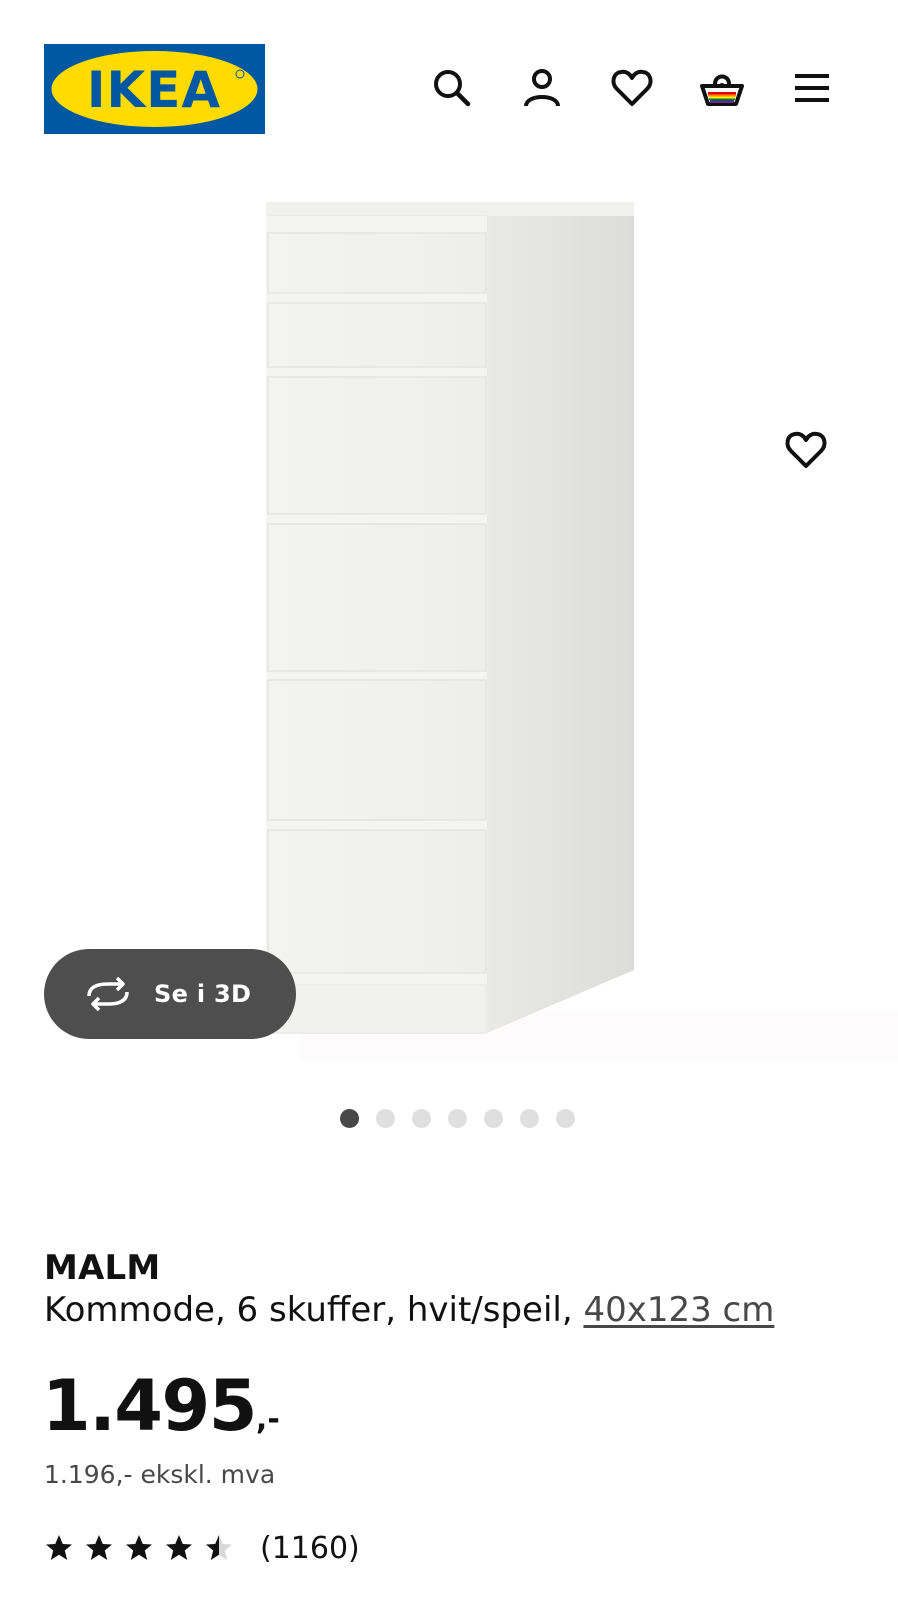 Image resolution: width=898 pixels, height=1600 pixels. Describe the element at coordinates (267, 1419) in the screenshot. I see `price-suffix: ,-` at that location.